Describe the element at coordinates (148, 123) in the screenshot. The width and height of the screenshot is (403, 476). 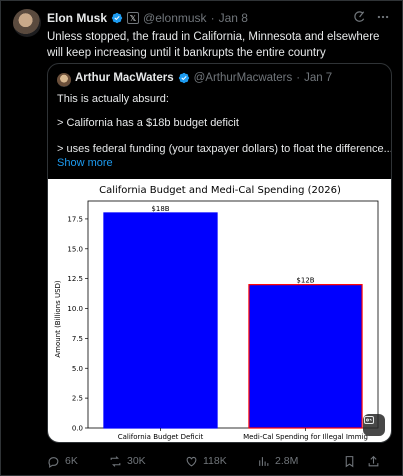
I see `quote-line-2: > California has a $18b budget deficit` at that location.